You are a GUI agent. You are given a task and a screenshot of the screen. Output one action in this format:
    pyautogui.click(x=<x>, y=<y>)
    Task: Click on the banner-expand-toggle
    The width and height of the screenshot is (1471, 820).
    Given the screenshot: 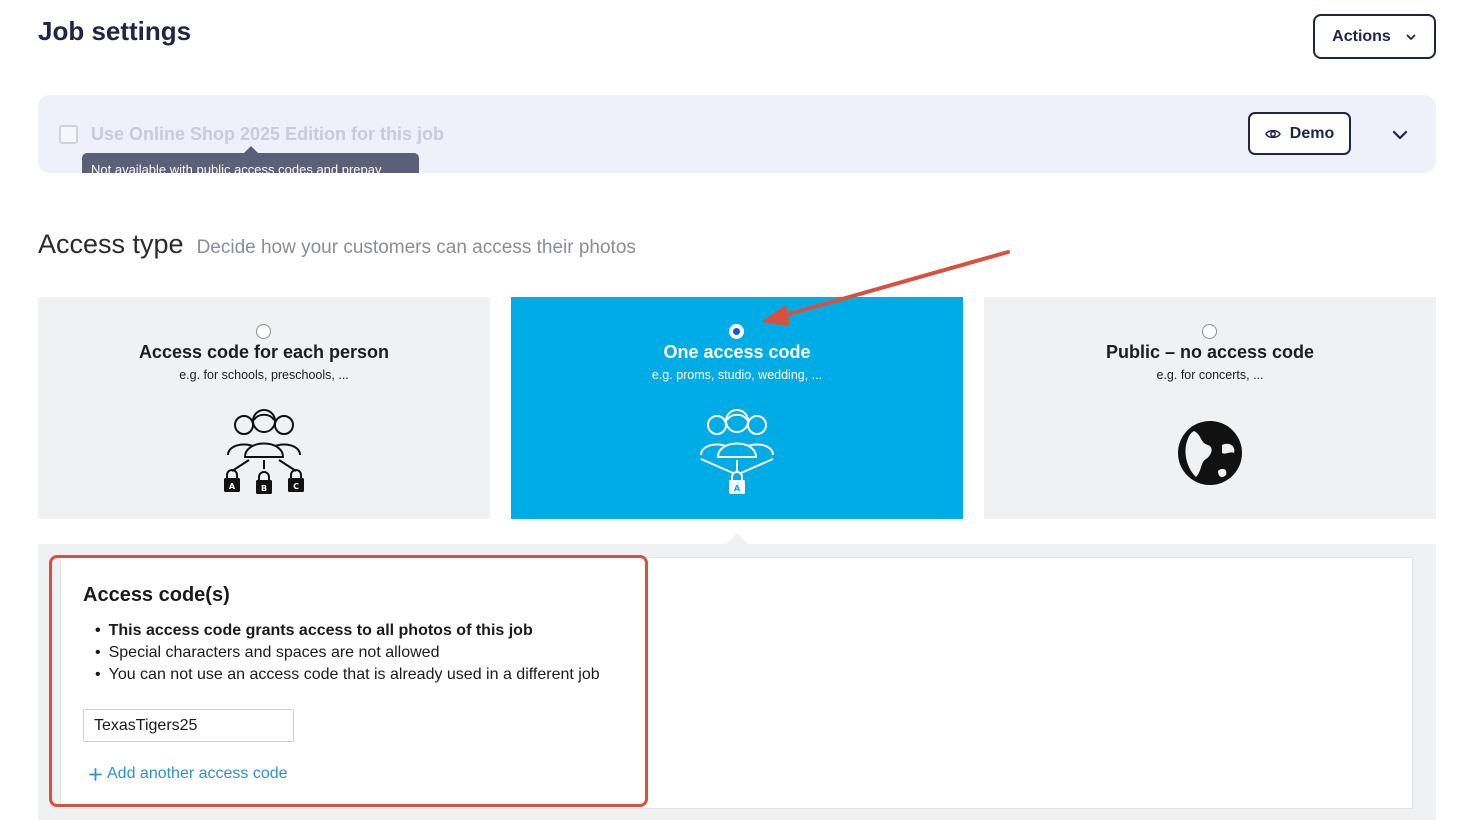 What is the action you would take?
    pyautogui.click(x=1400, y=135)
    